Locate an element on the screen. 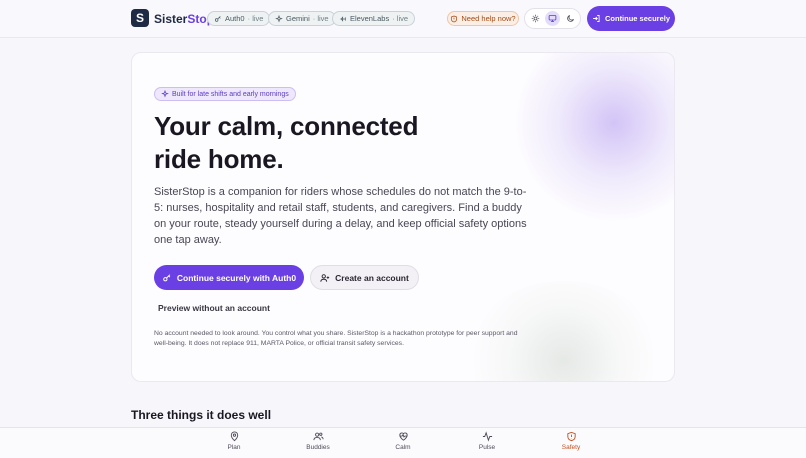  login-icon is located at coordinates (596, 18).